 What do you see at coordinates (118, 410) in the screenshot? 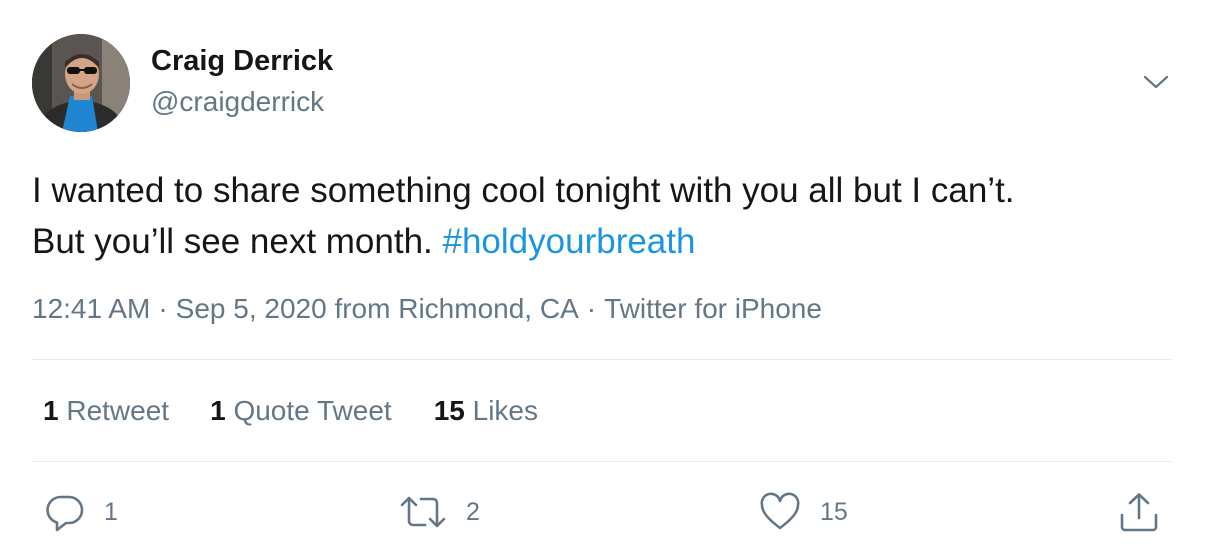
I see `retweets-label: Retweet` at bounding box center [118, 410].